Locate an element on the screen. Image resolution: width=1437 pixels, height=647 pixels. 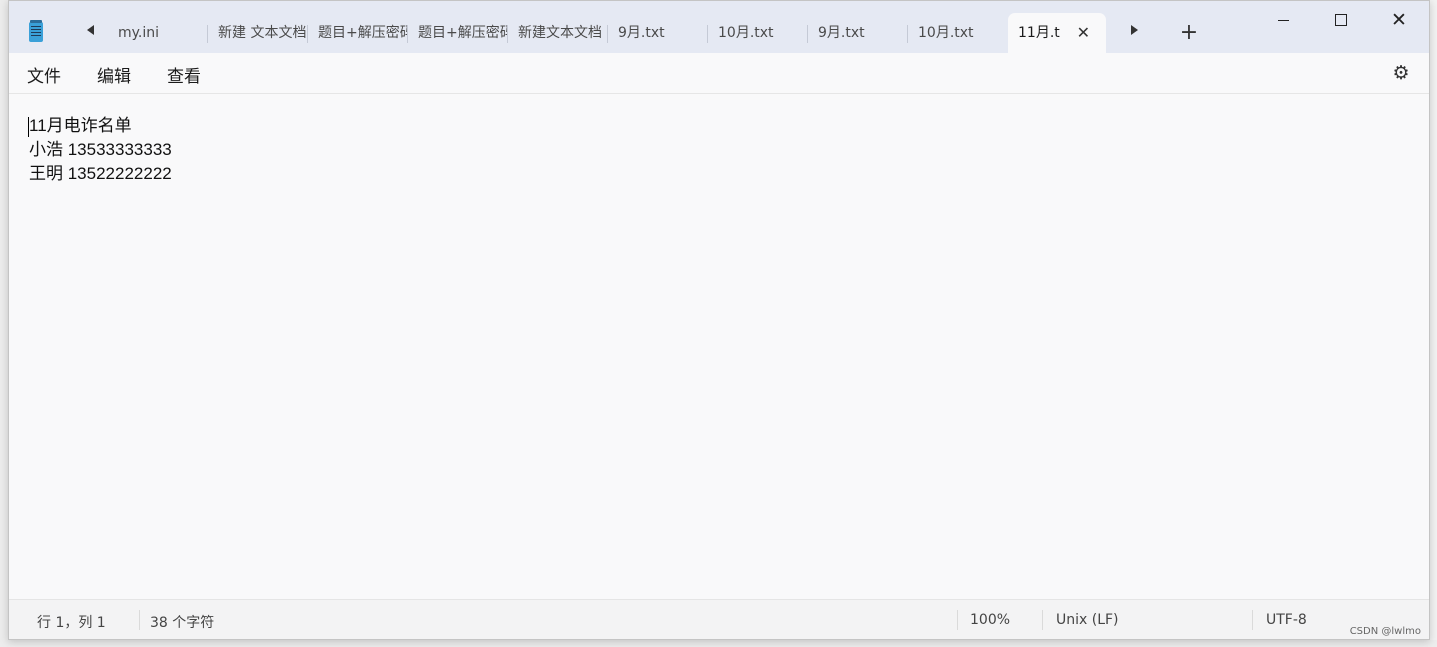
tab-label: 新建 文本文档 is located at coordinates (262, 33).